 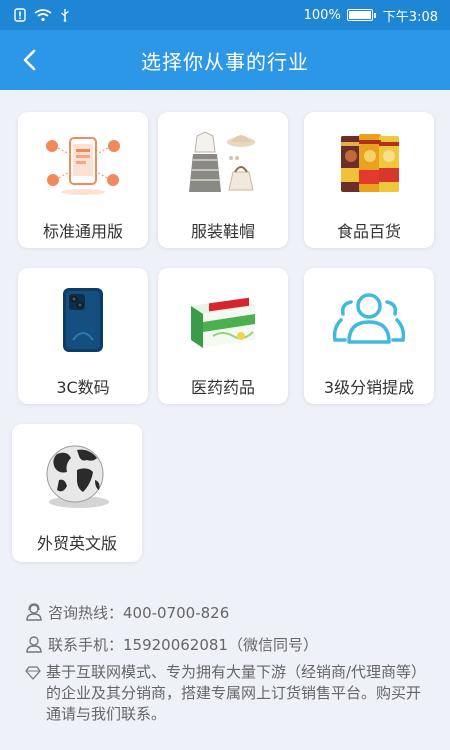 What do you see at coordinates (138, 612) in the screenshot?
I see `hotline-text: 咨询热线：400-0700-826` at bounding box center [138, 612].